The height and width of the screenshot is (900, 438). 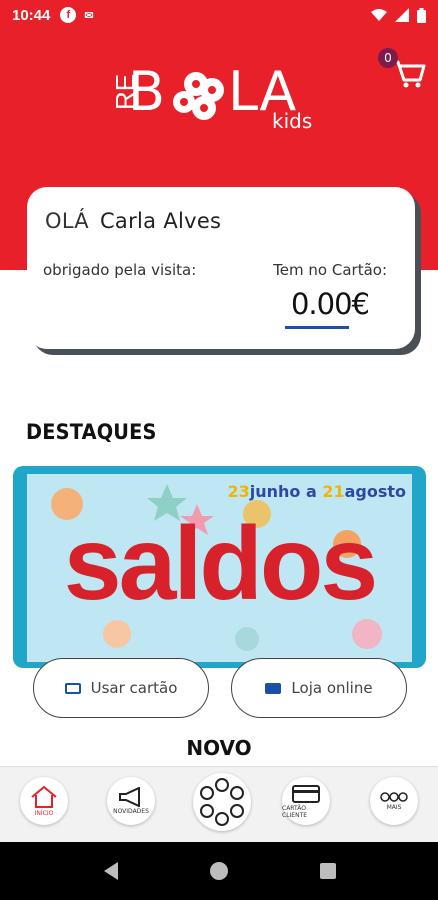 I want to click on bottom-navigation: INÍCIO NOVIDADES CARTÃO CLIENTE MAIS, so click(x=219, y=804).